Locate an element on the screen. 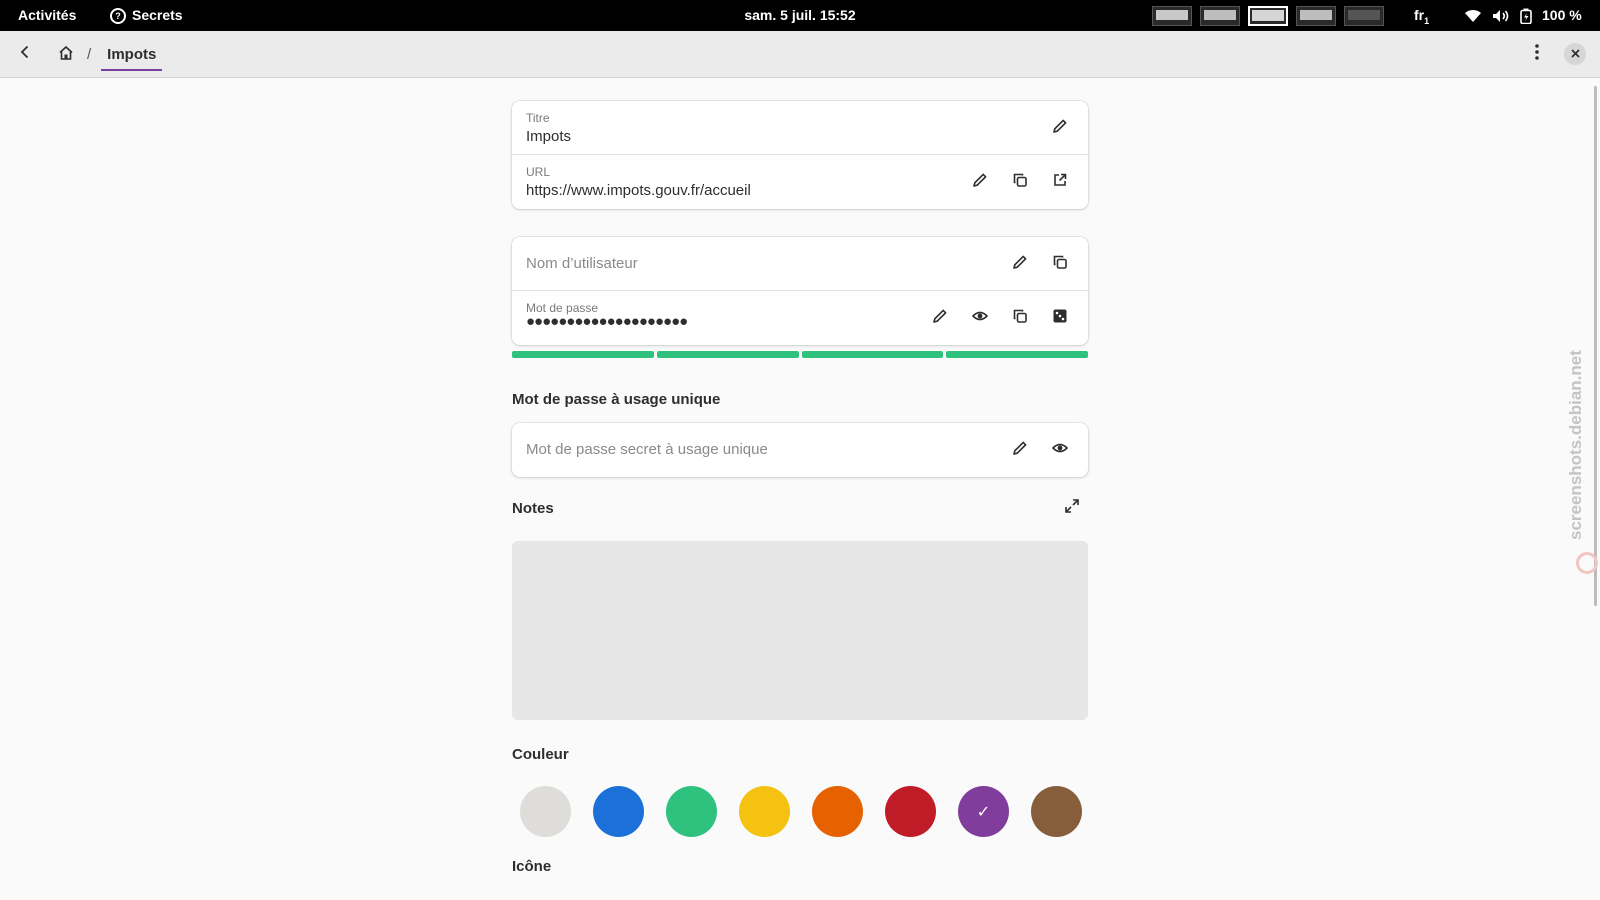 This screenshot has height=900, width=1600. username-row: Nom d’utilisateur is located at coordinates (800, 264).